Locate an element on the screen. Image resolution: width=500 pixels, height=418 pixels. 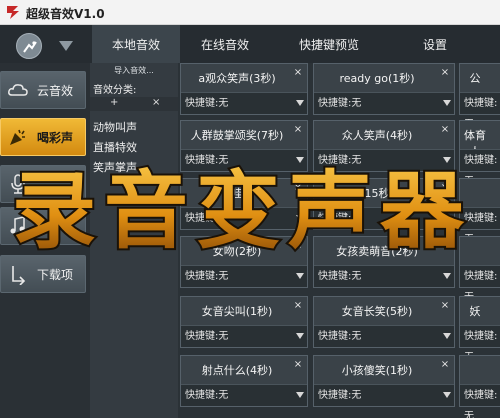
sidebar-item-label: 云音效 is located at coordinates (55, 90).